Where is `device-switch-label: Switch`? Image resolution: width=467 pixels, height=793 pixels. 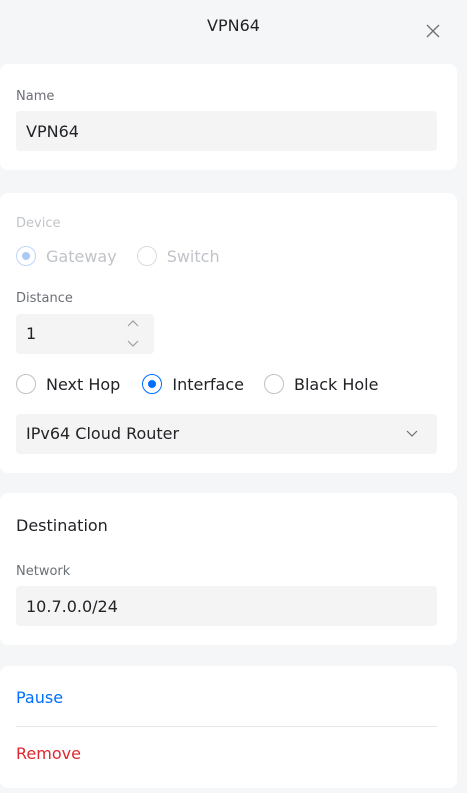 device-switch-label: Switch is located at coordinates (193, 256).